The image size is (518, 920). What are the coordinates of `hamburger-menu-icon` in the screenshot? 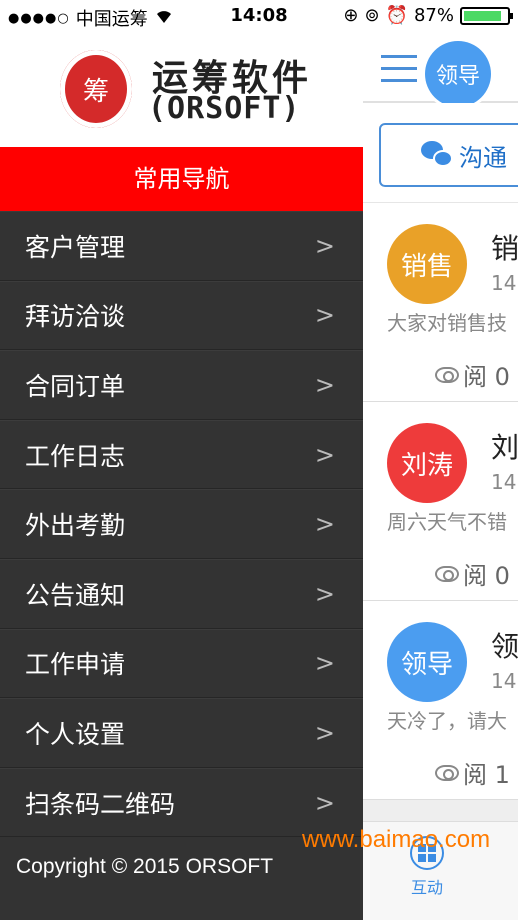 It's located at (399, 69).